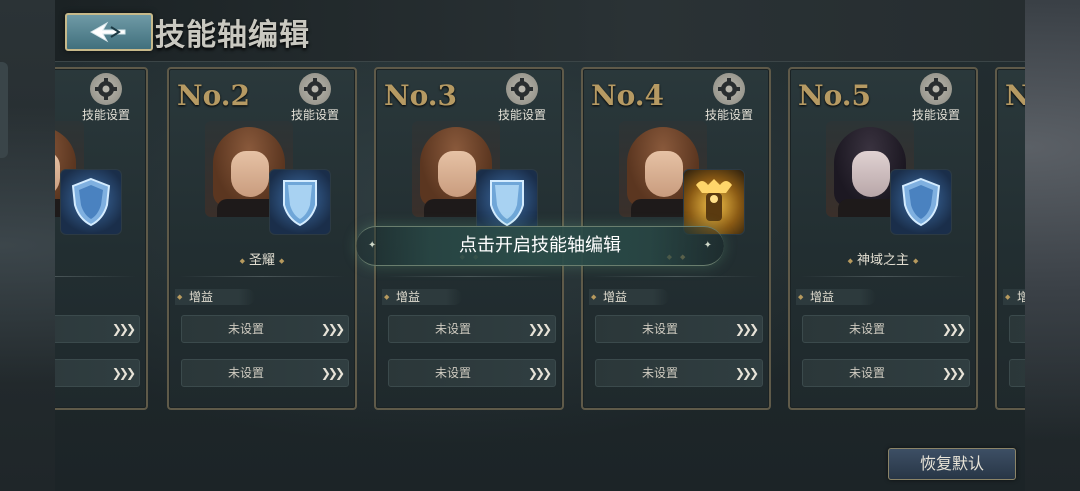  What do you see at coordinates (262, 258) in the screenshot?
I see `skill-name: 圣耀` at bounding box center [262, 258].